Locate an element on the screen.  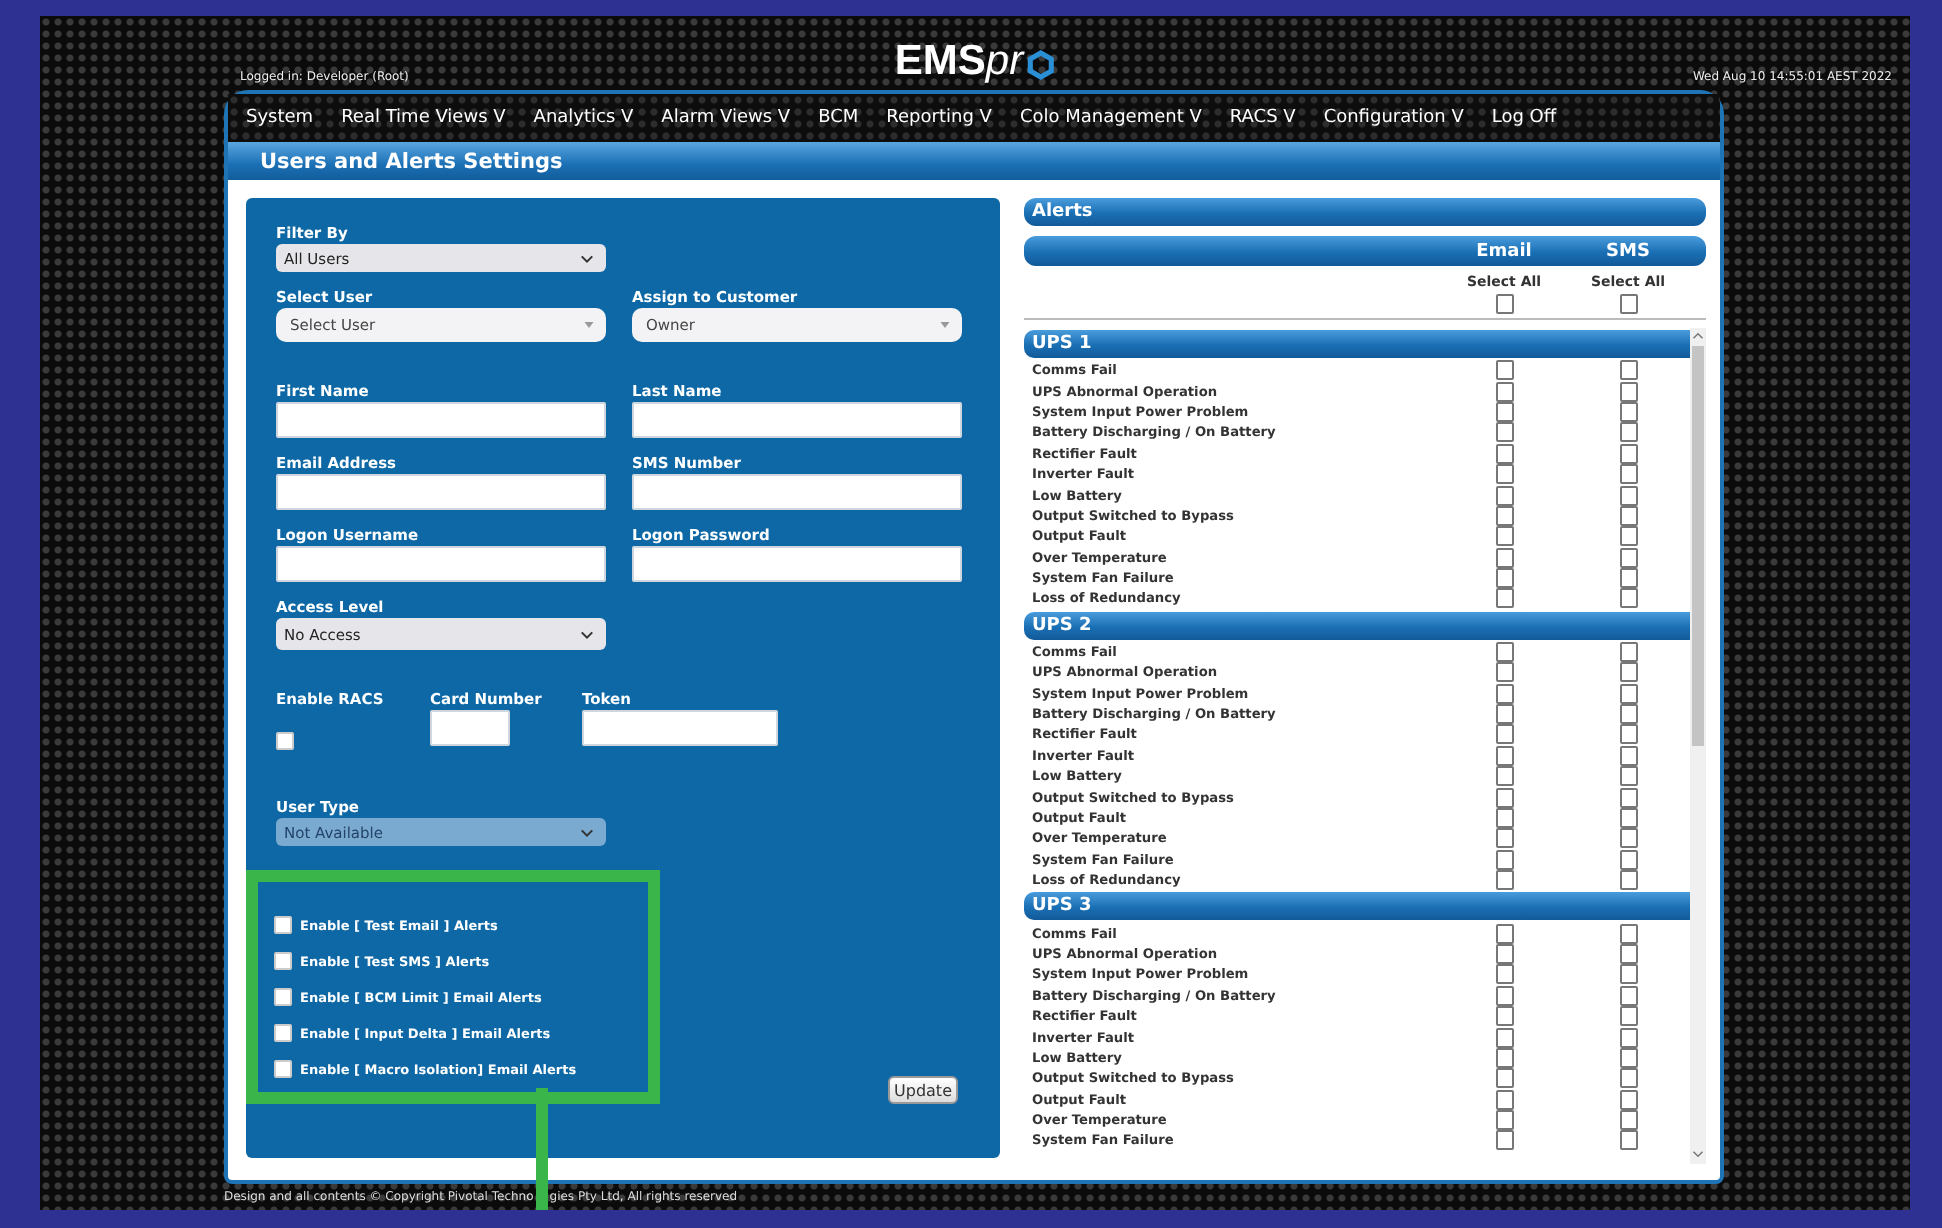
nav-menu-item: Real Time Views V is located at coordinates (423, 118).